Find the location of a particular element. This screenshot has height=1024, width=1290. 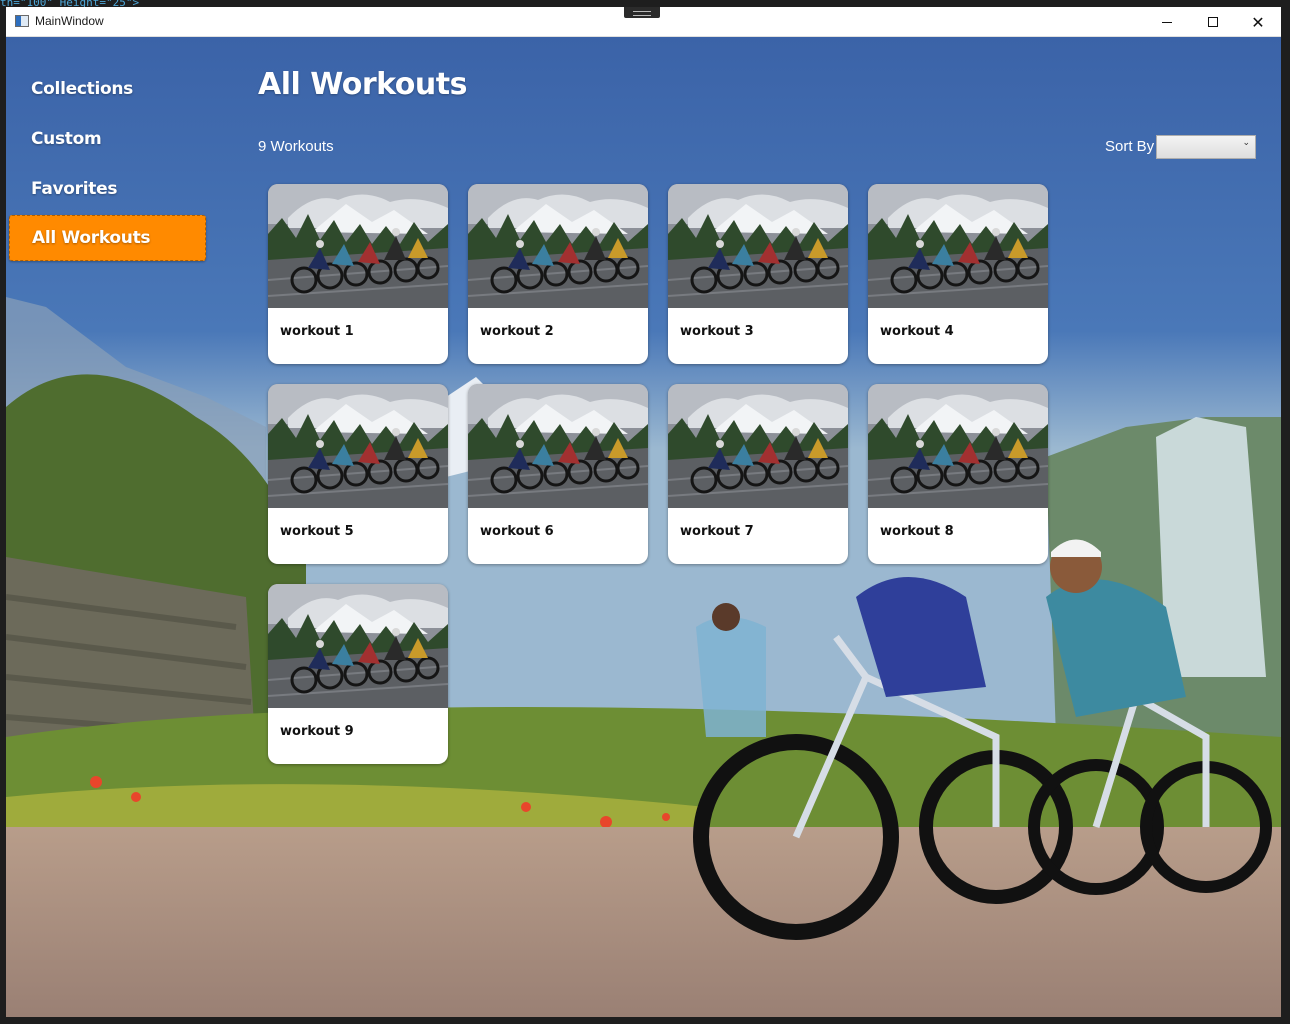

workout-name: workout 3 is located at coordinates (717, 331).